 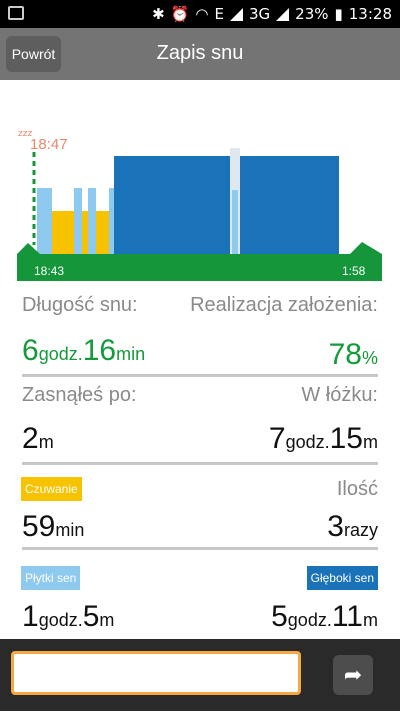 What do you see at coordinates (309, 620) in the screenshot?
I see `deep-hours-unit: godz.` at bounding box center [309, 620].